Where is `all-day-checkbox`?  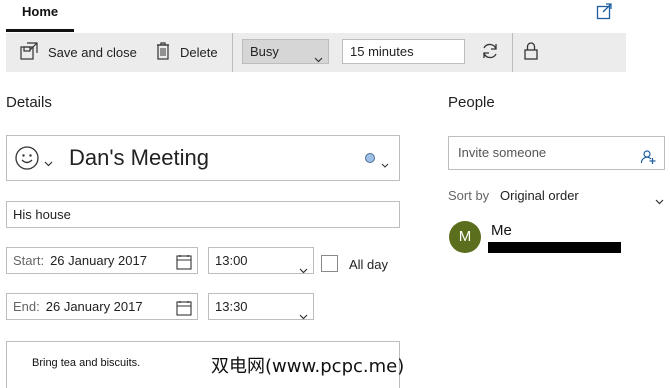
all-day-checkbox is located at coordinates (329, 263).